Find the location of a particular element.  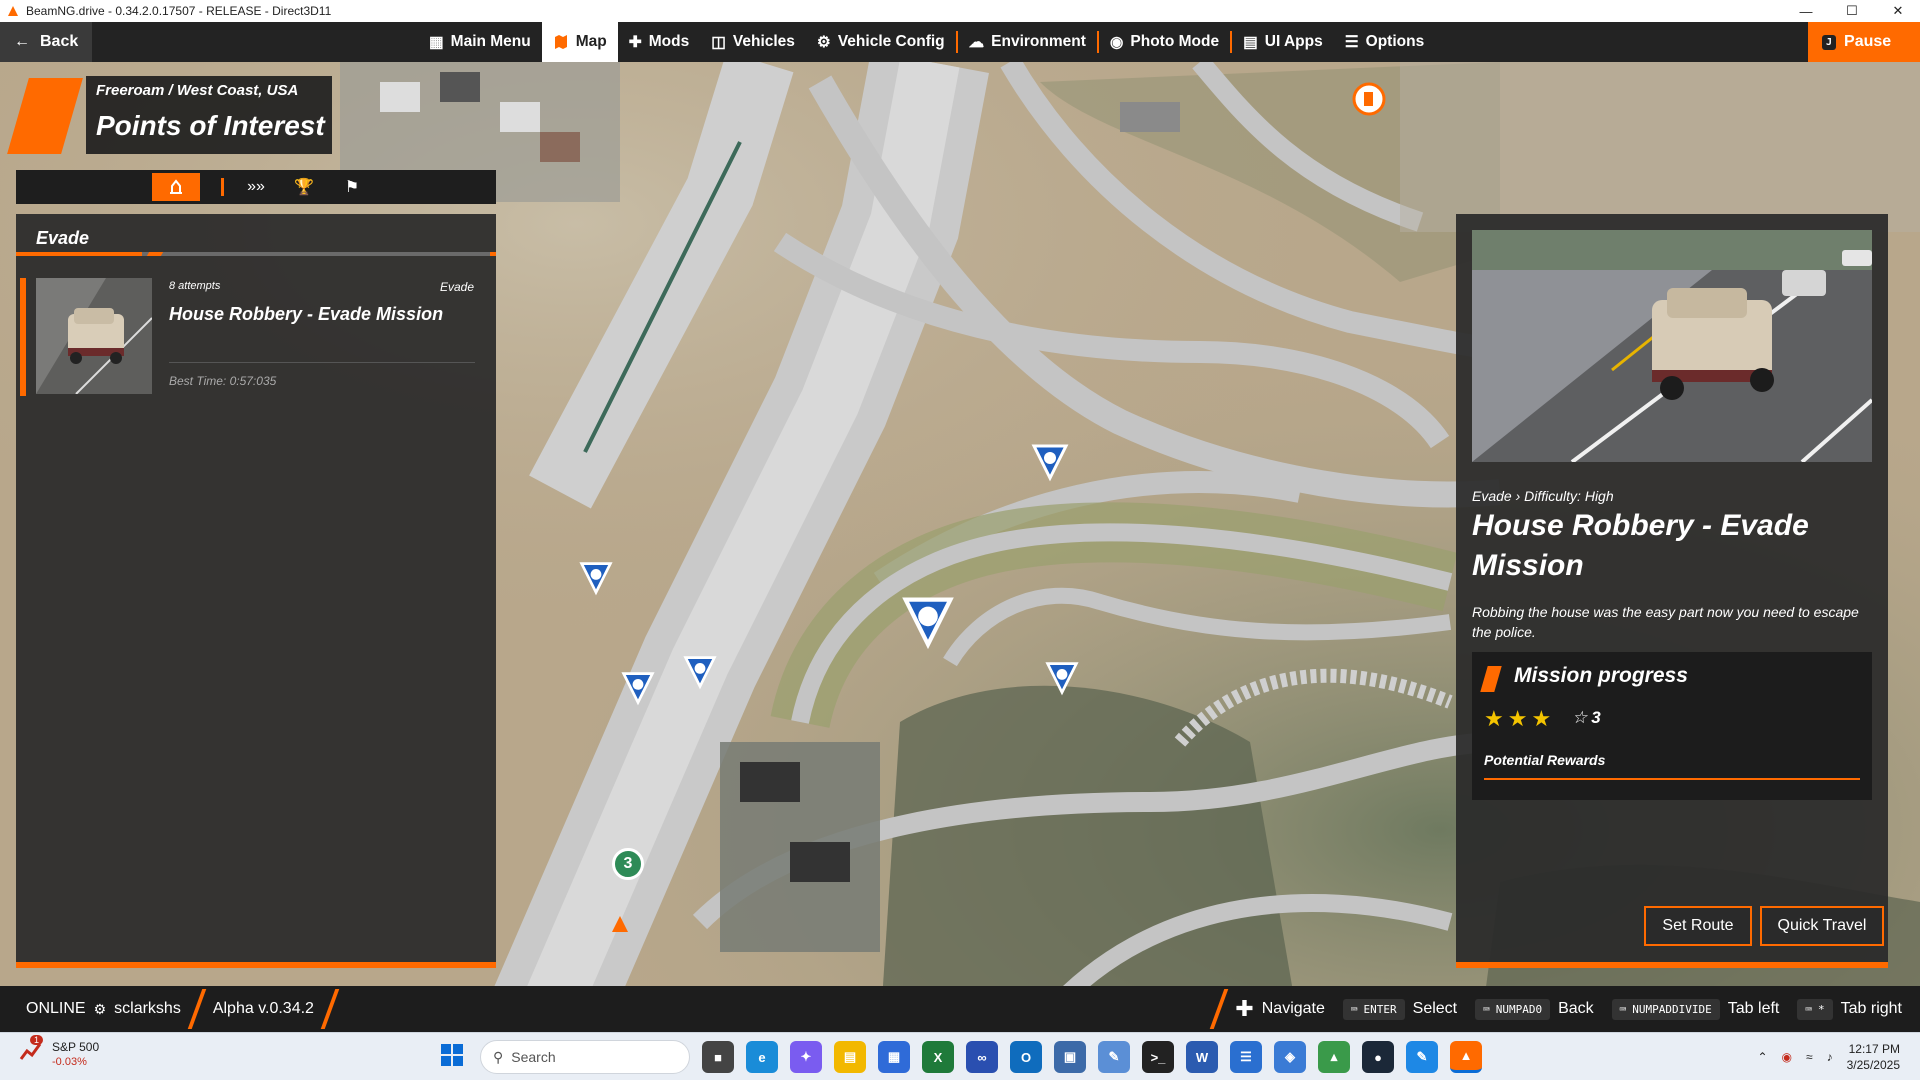

nav-environment: ☁ Environment is located at coordinates (1027, 42).